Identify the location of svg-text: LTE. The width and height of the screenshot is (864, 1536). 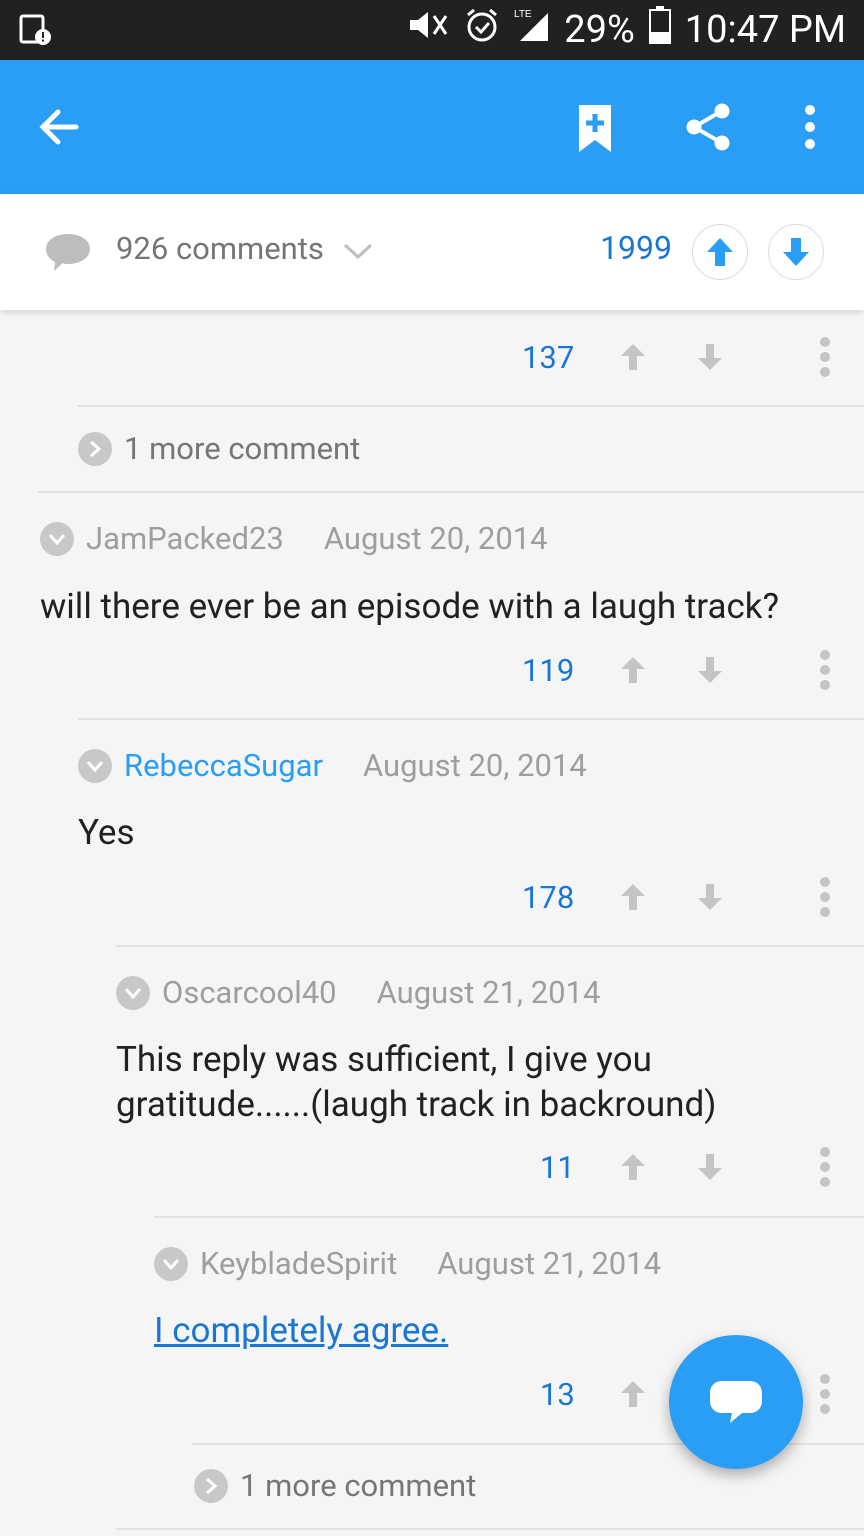
(523, 14).